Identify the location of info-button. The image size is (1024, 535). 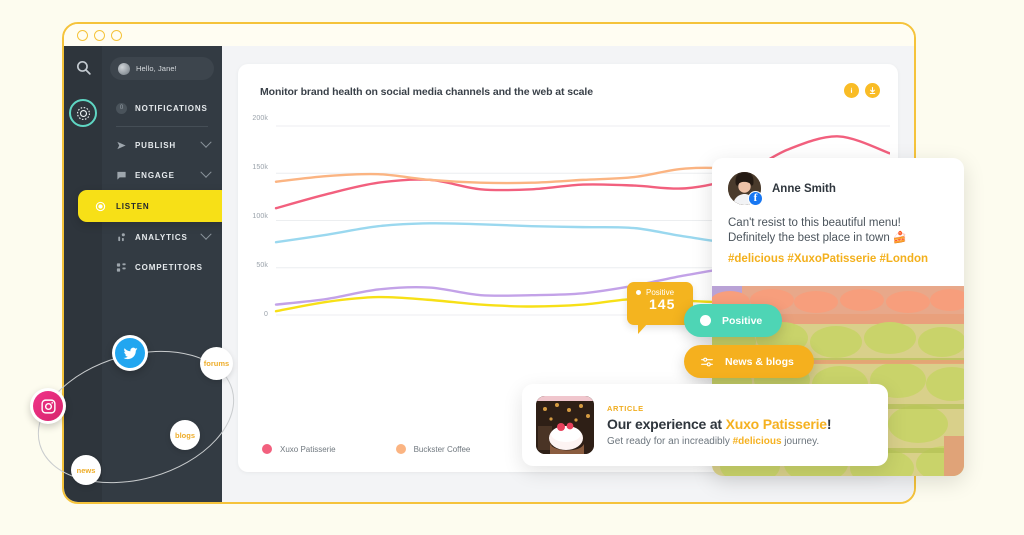
(851, 90).